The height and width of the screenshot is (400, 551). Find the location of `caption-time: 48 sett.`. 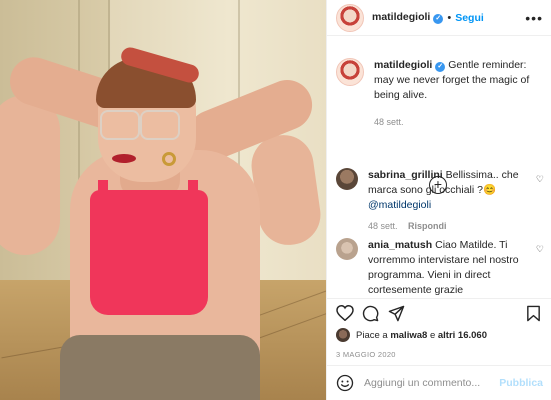

caption-time: 48 sett. is located at coordinates (454, 122).